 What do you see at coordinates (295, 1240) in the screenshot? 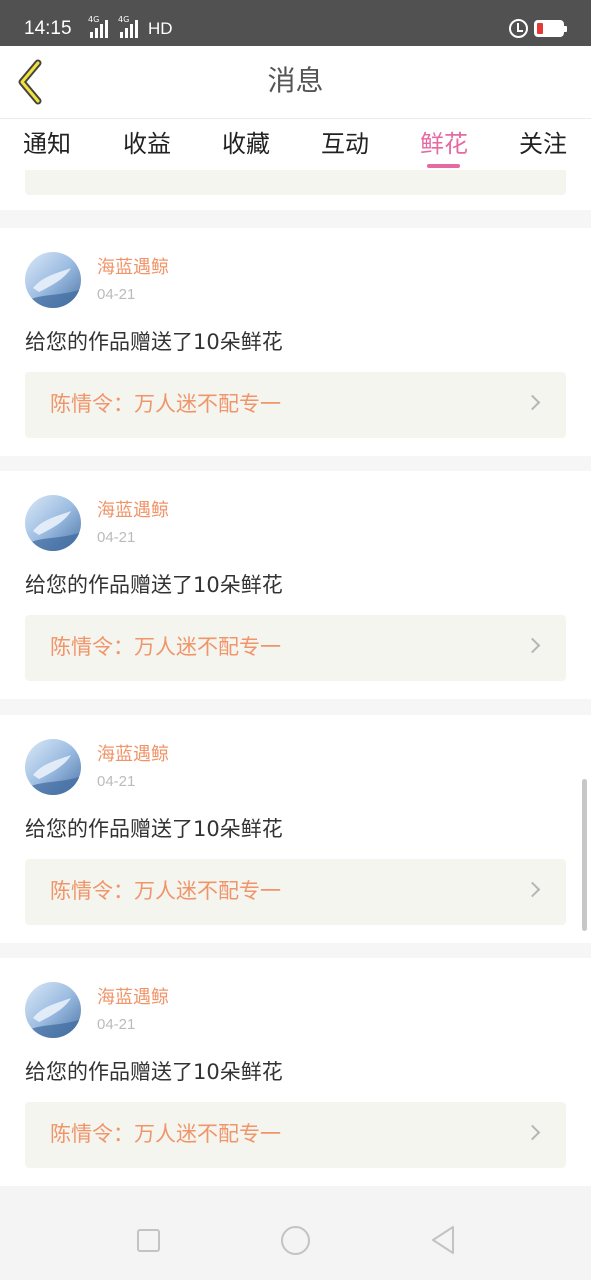
I see `circle-icon` at bounding box center [295, 1240].